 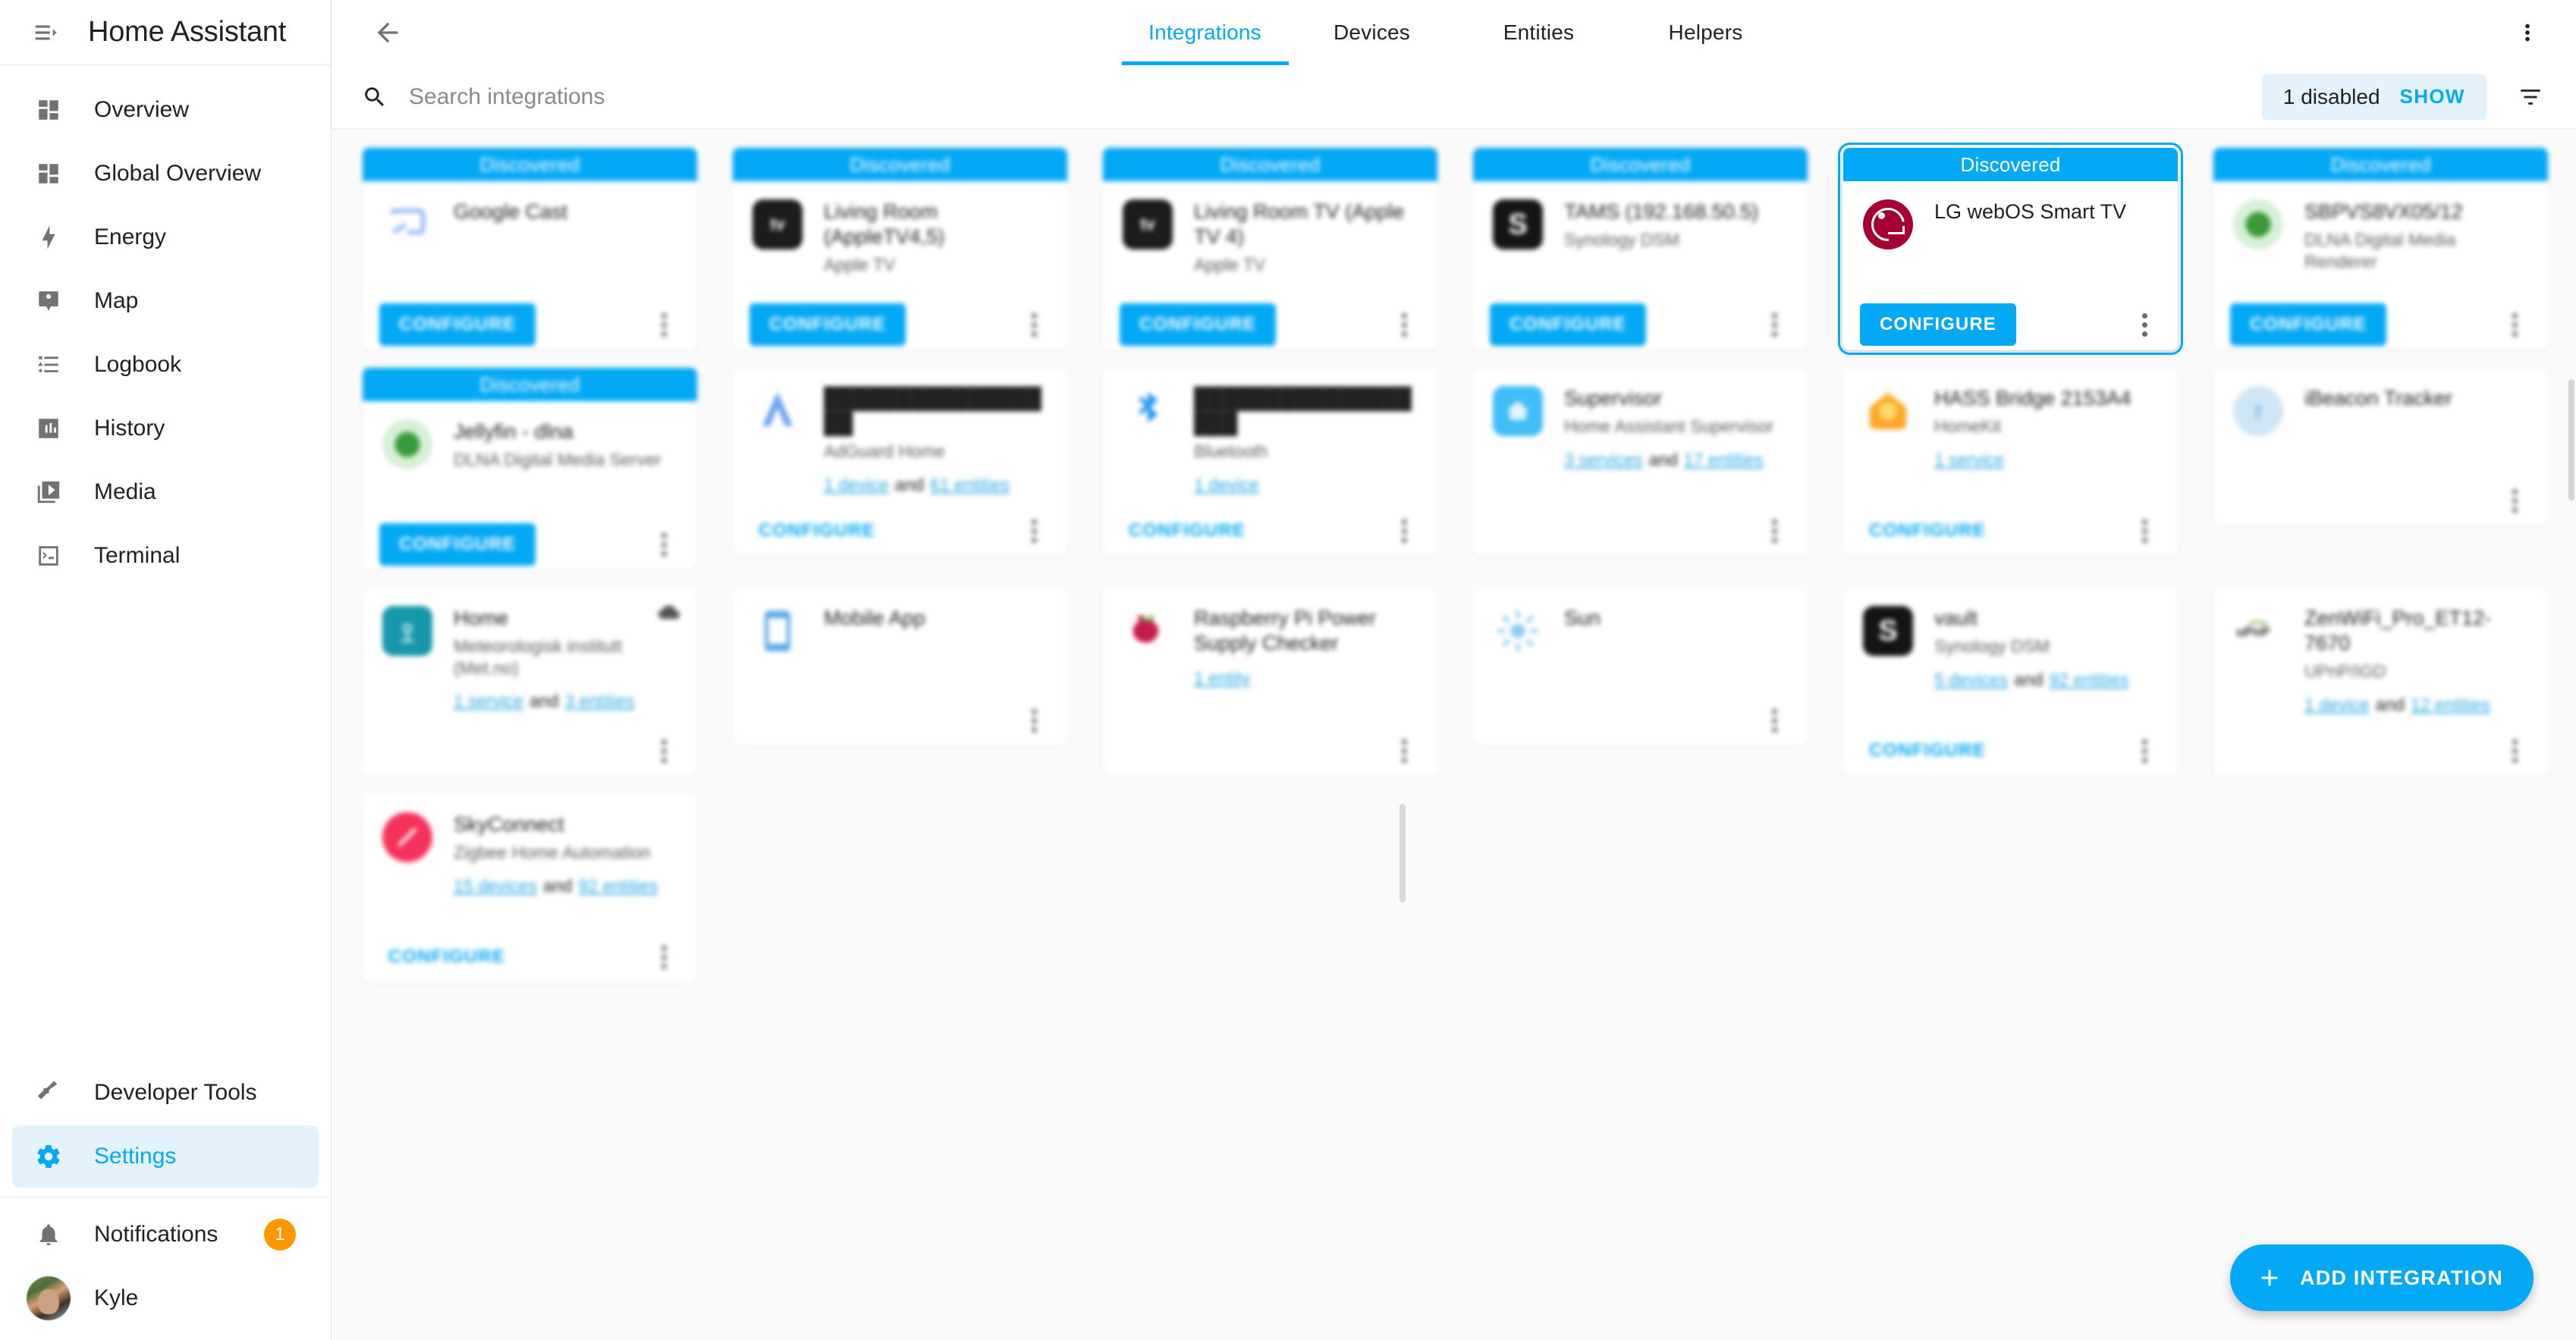 What do you see at coordinates (1372, 32) in the screenshot?
I see `tab-devices: Devices` at bounding box center [1372, 32].